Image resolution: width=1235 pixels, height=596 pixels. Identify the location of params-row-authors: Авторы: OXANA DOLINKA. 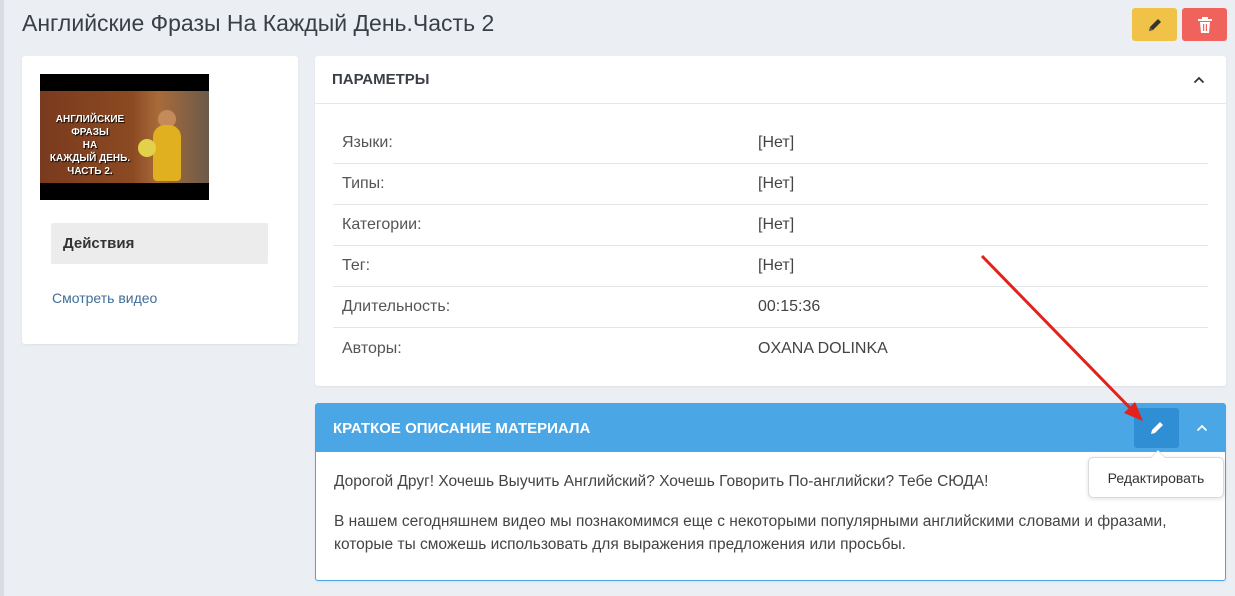
(770, 348).